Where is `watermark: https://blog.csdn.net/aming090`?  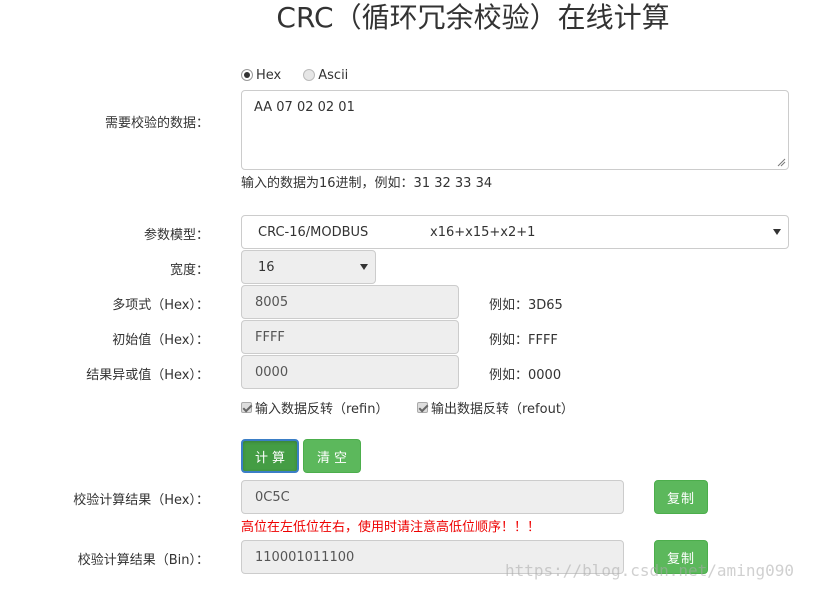 watermark: https://blog.csdn.net/aming090 is located at coordinates (649, 570).